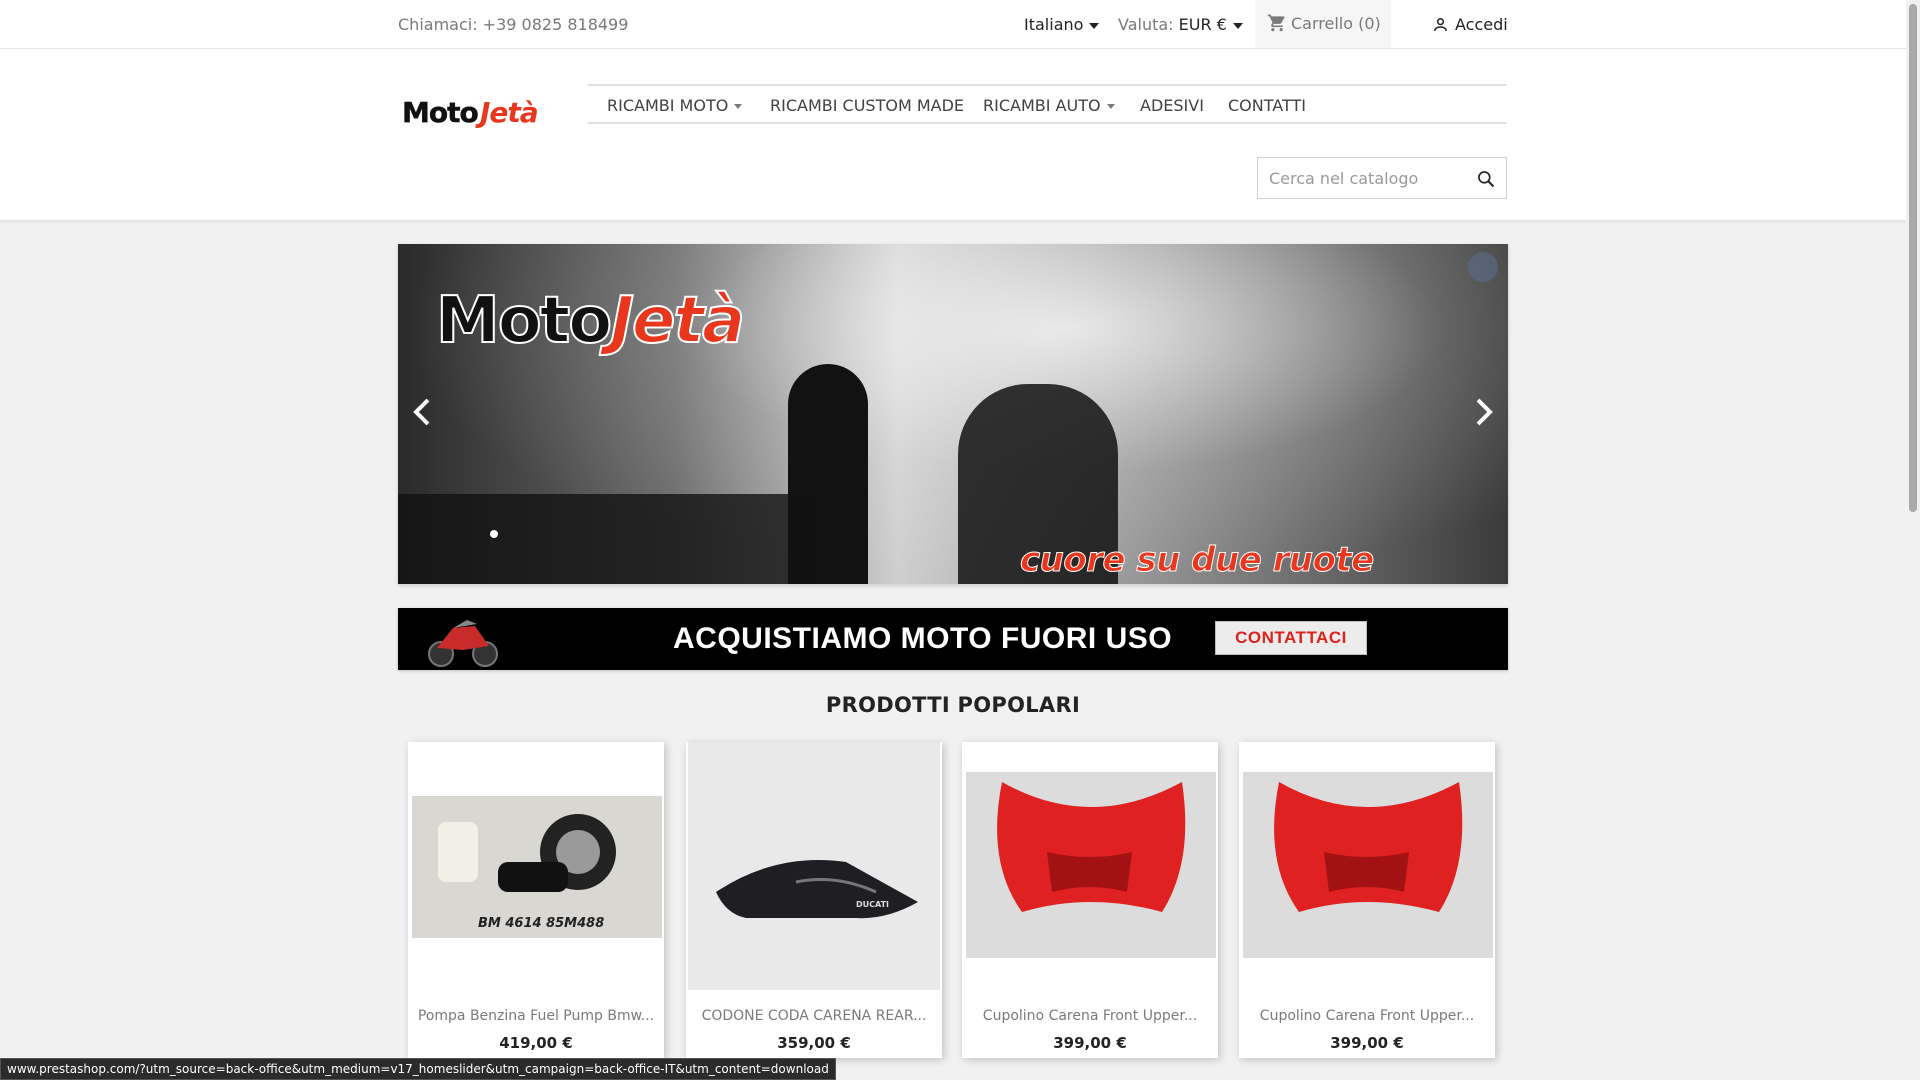  What do you see at coordinates (953, 705) in the screenshot?
I see `section-title: PRODOTTI POPOLARI` at bounding box center [953, 705].